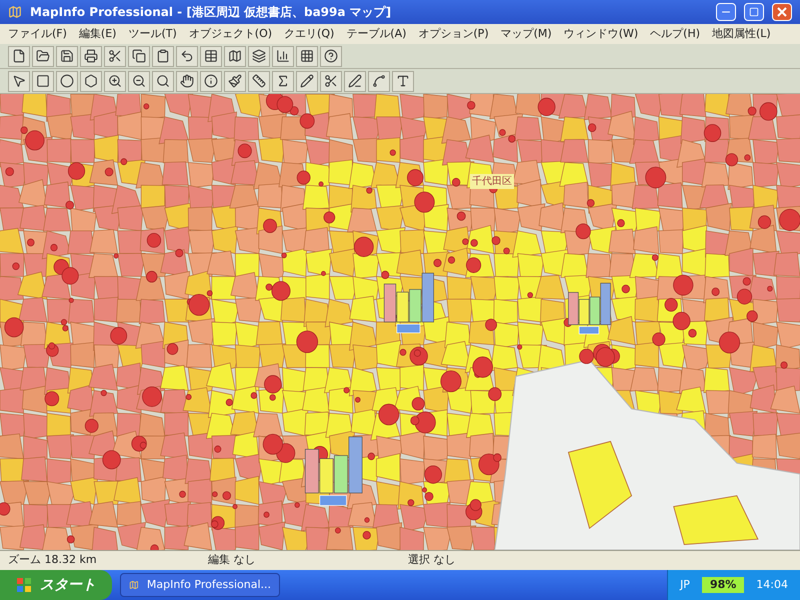 This screenshot has height=600, width=800. Describe the element at coordinates (97, 34) in the screenshot. I see `menu-item: 編集(E)` at that location.